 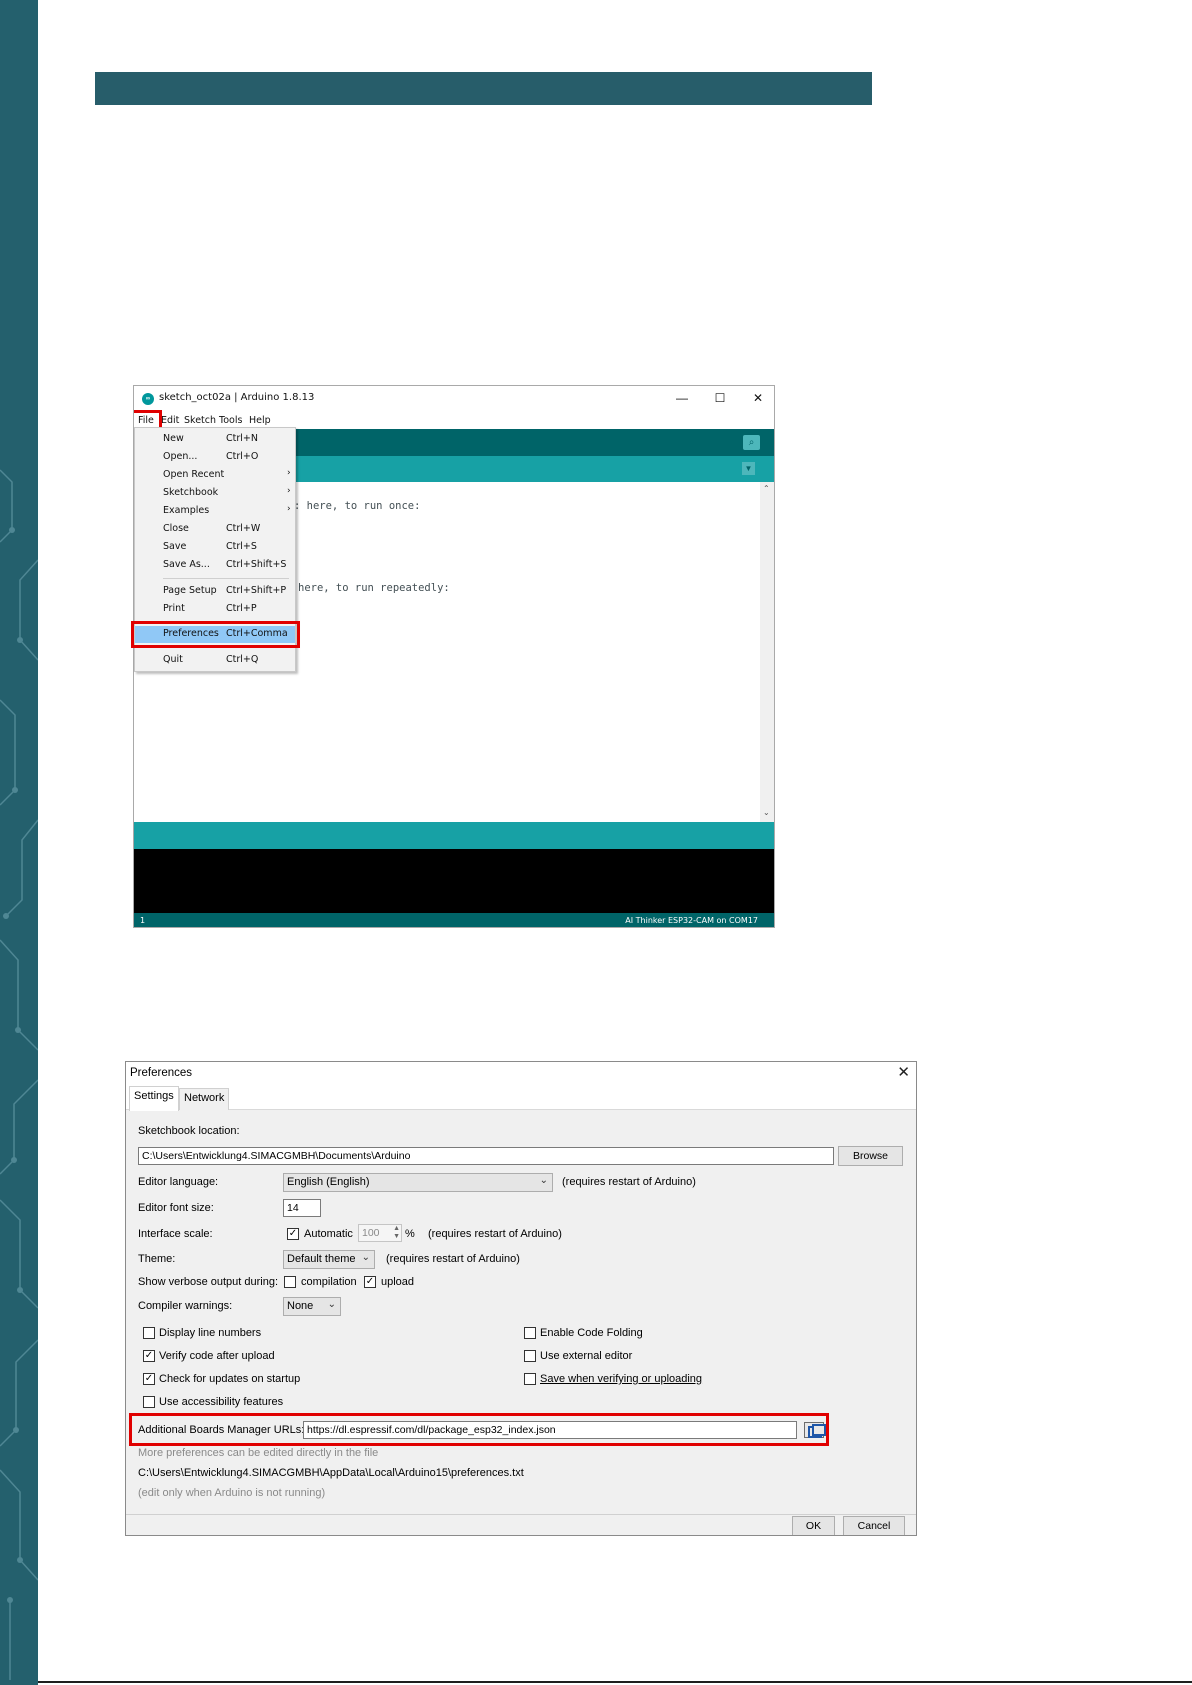 What do you see at coordinates (215, 547) in the screenshot?
I see `menu-item-save: Save Ctrl+S` at bounding box center [215, 547].